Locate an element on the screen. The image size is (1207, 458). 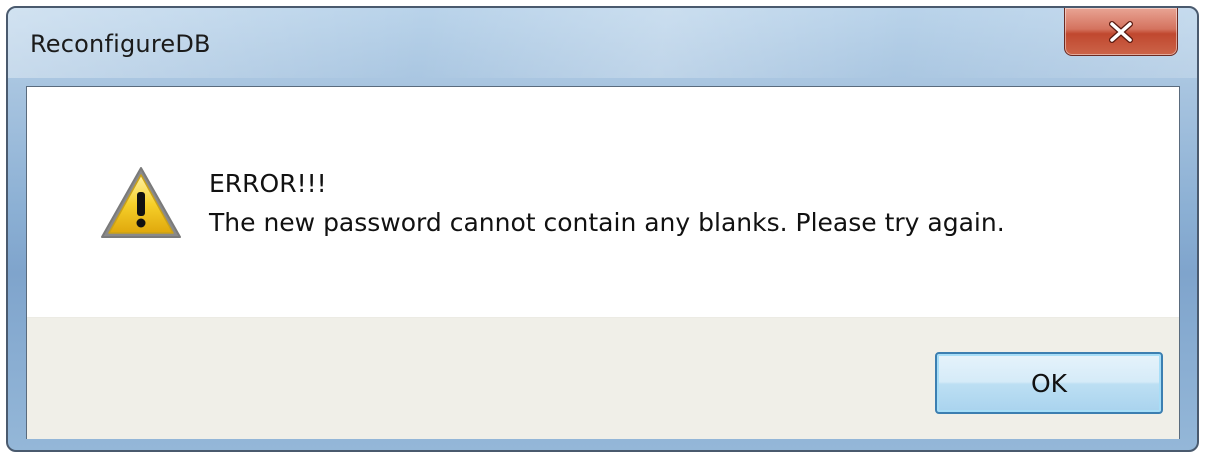
window-title: ReconfigureDB is located at coordinates (120, 44).